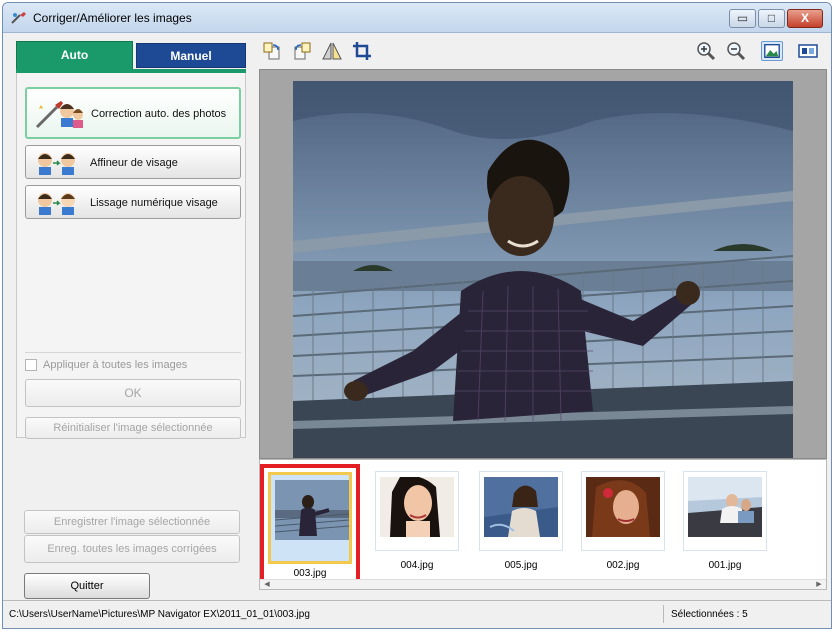 This screenshot has height=631, width=834. I want to click on image-toolbar, so click(542, 51).